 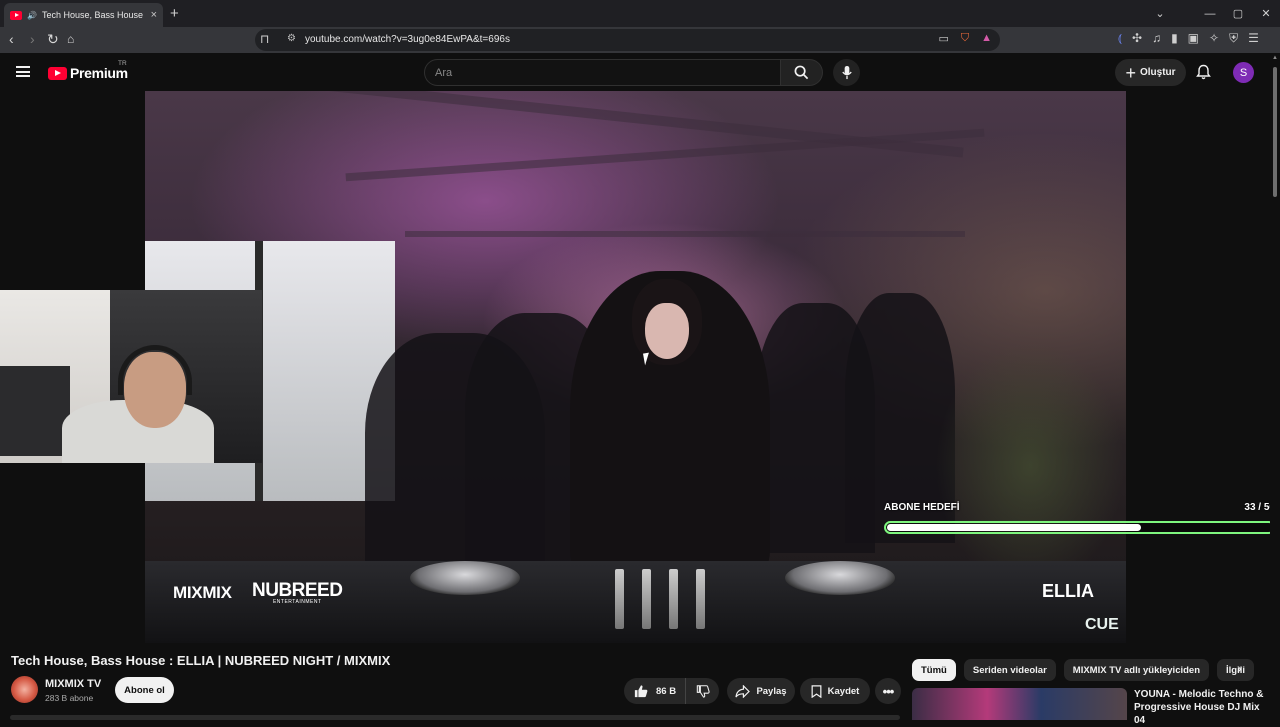 I want to click on search-icon, so click(x=801, y=72).